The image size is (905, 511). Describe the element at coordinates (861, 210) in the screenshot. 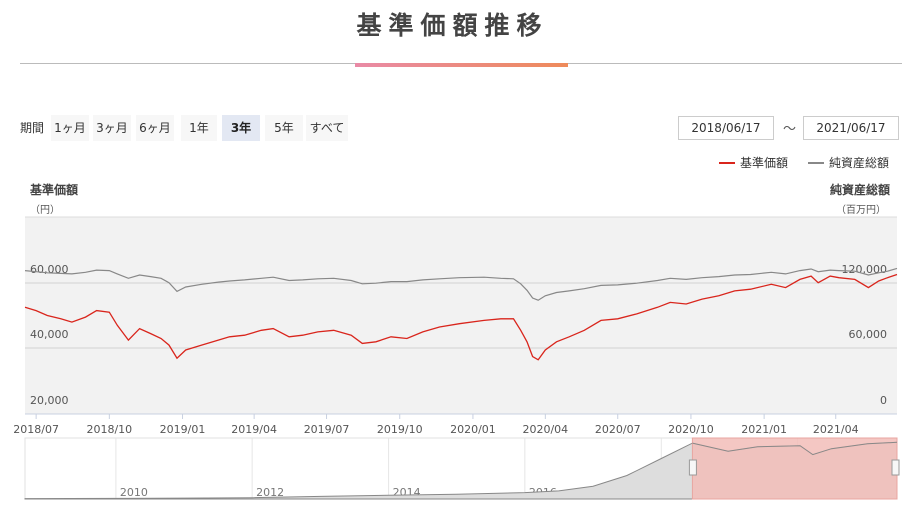

I see `y-right-axis-unit: （百万円）` at that location.